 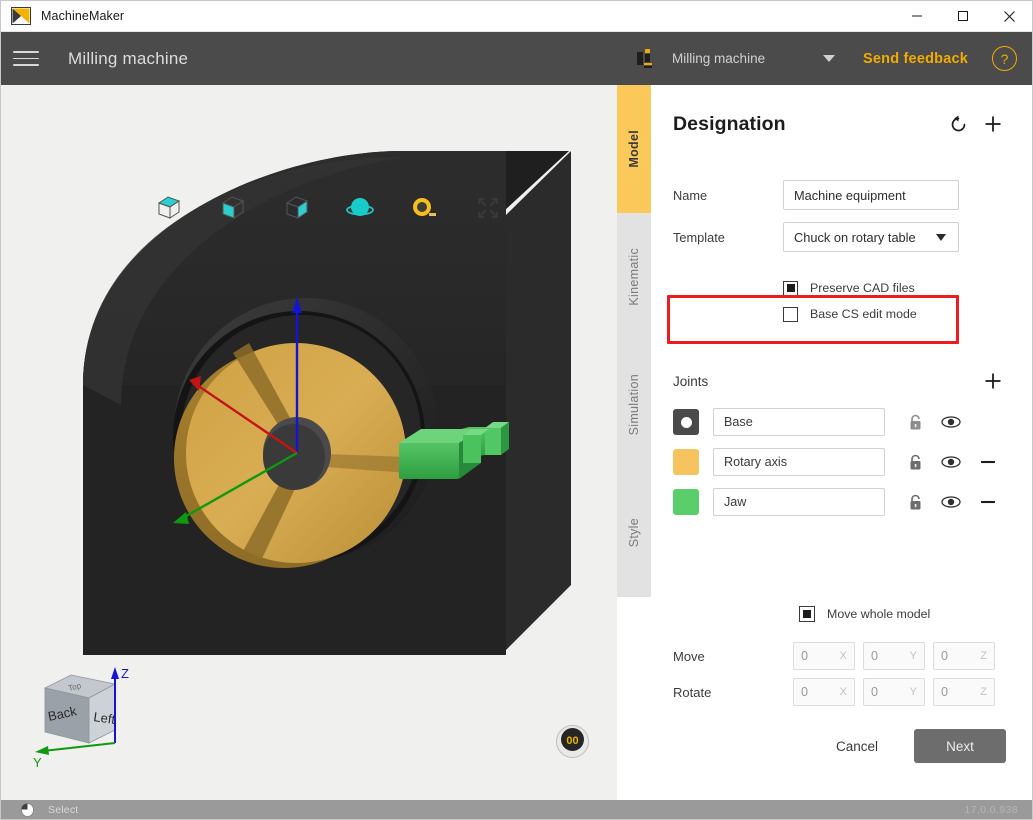 I want to click on maximize-button, so click(x=963, y=16).